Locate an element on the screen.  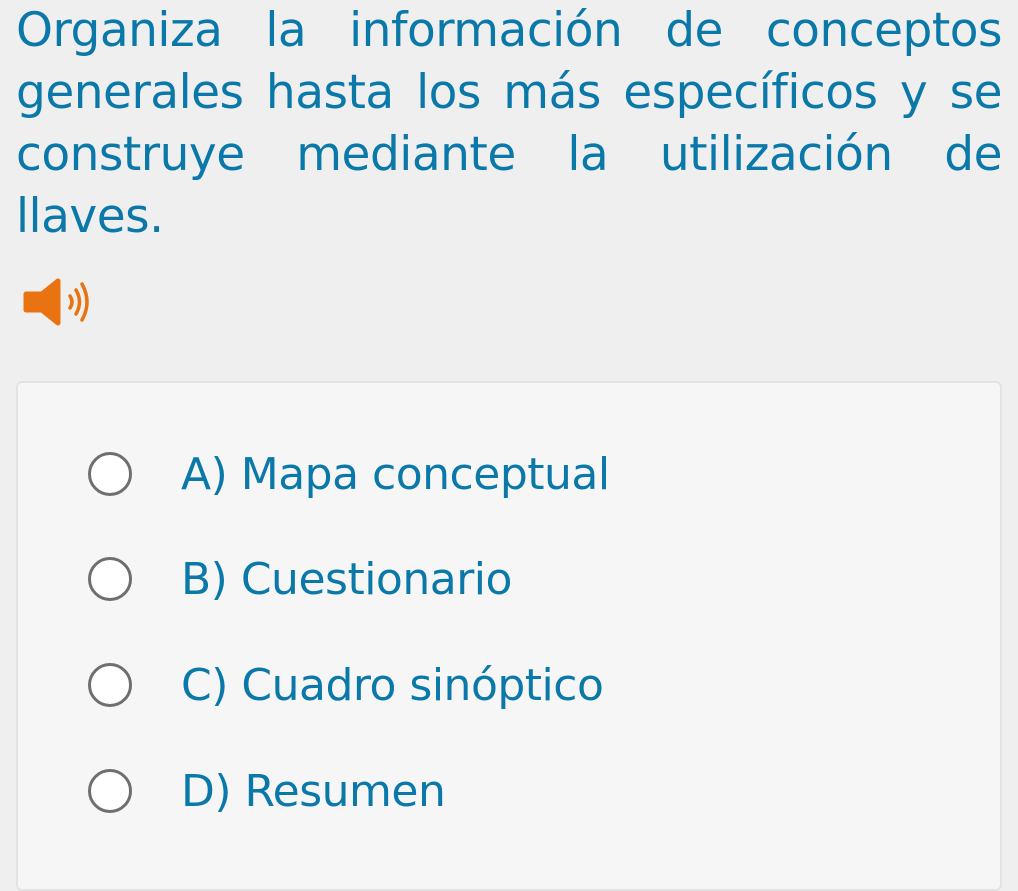
option-b: B) Cuestionario is located at coordinates (300, 579).